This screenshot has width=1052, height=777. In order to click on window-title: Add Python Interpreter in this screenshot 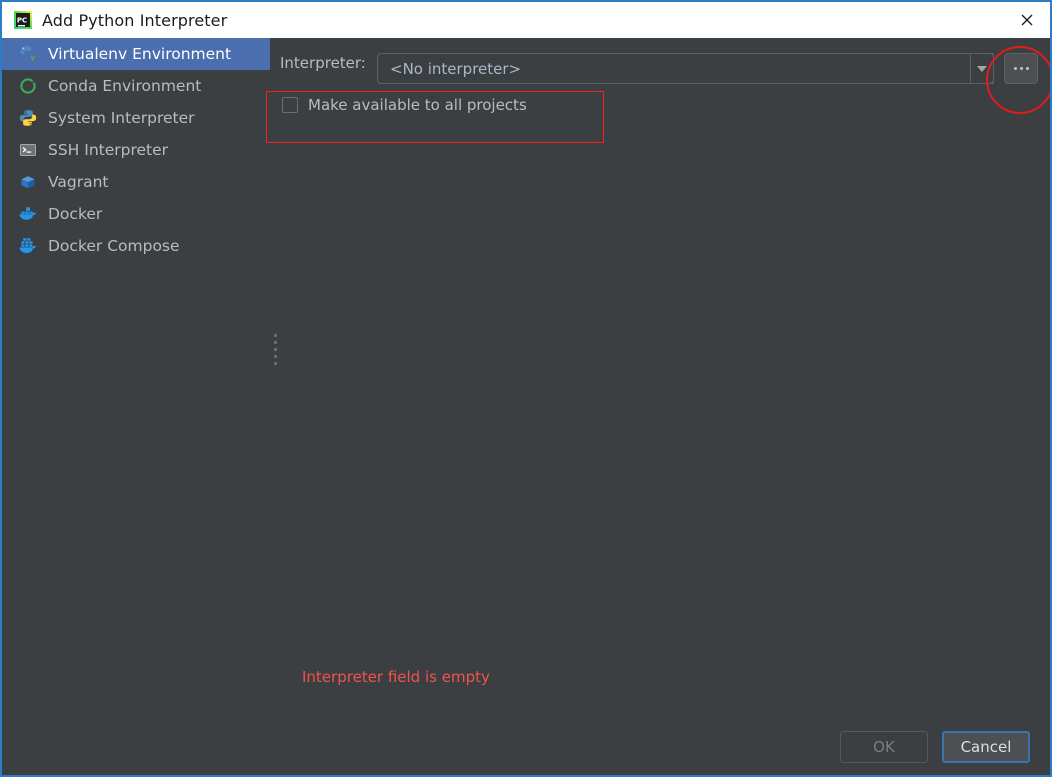, I will do `click(135, 20)`.